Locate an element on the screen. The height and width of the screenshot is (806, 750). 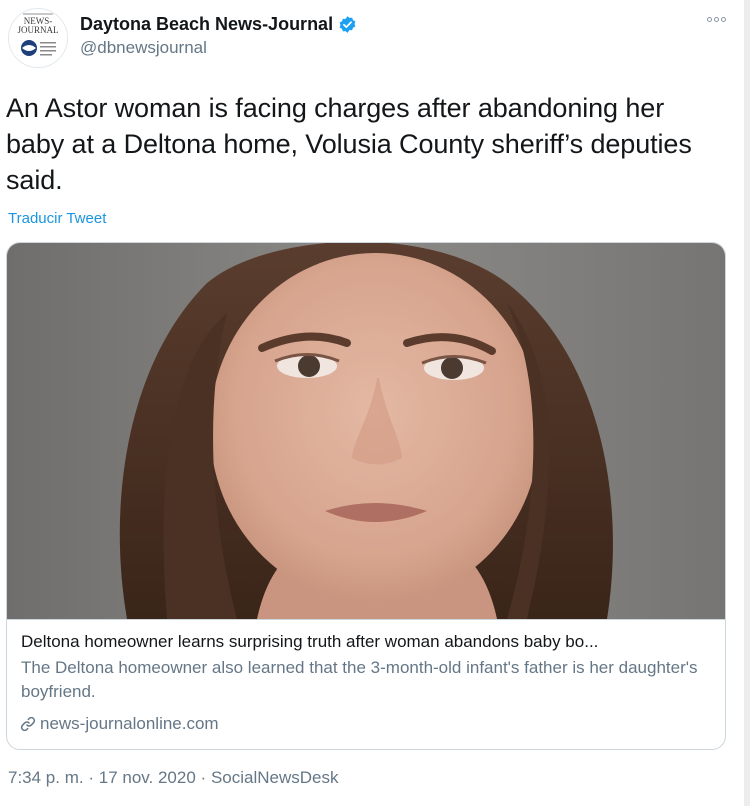
translate-tweet-link: Traducir Tweet is located at coordinates (57, 218).